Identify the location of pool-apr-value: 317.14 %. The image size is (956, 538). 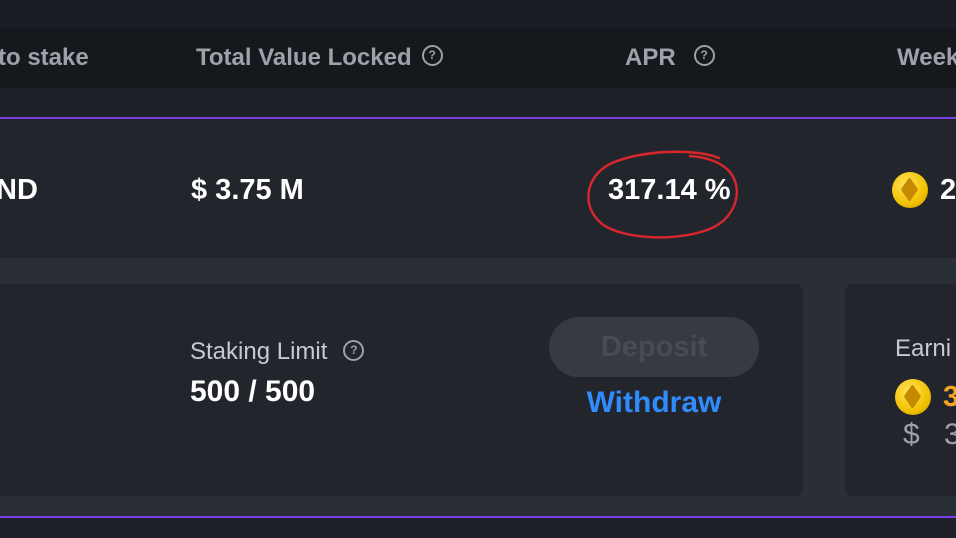
(669, 189).